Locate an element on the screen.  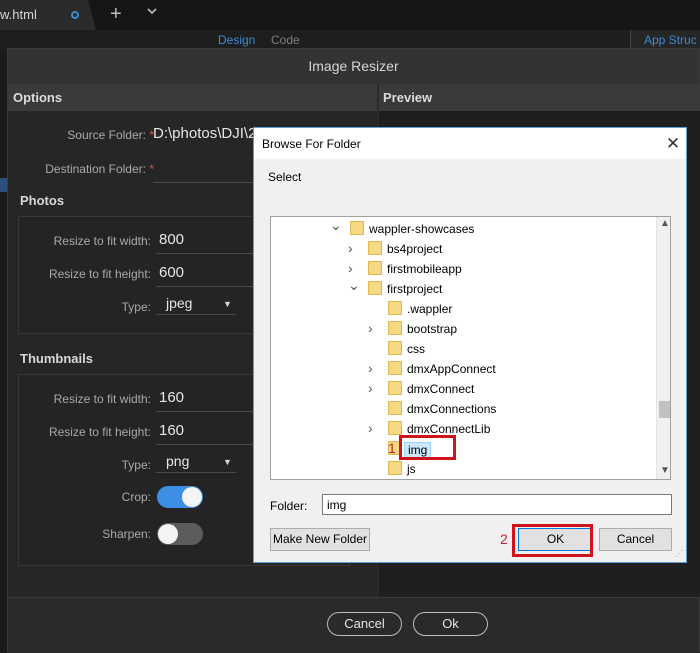
photo-type-underline is located at coordinates (196, 314).